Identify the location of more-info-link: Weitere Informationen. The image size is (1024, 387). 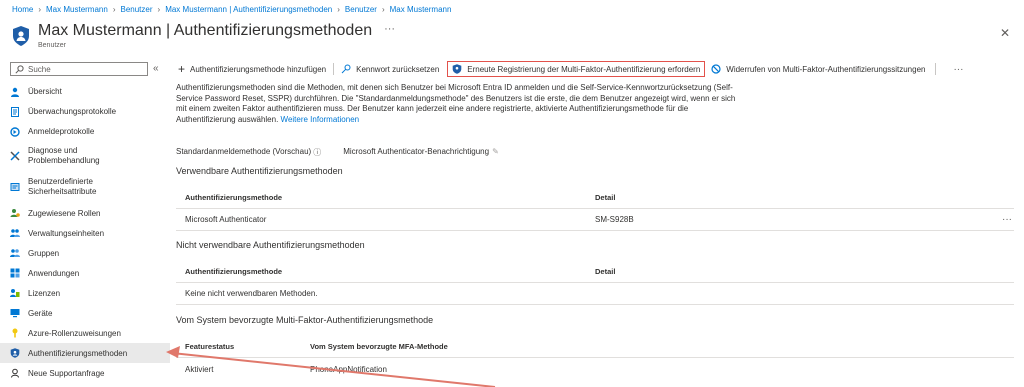
(320, 119).